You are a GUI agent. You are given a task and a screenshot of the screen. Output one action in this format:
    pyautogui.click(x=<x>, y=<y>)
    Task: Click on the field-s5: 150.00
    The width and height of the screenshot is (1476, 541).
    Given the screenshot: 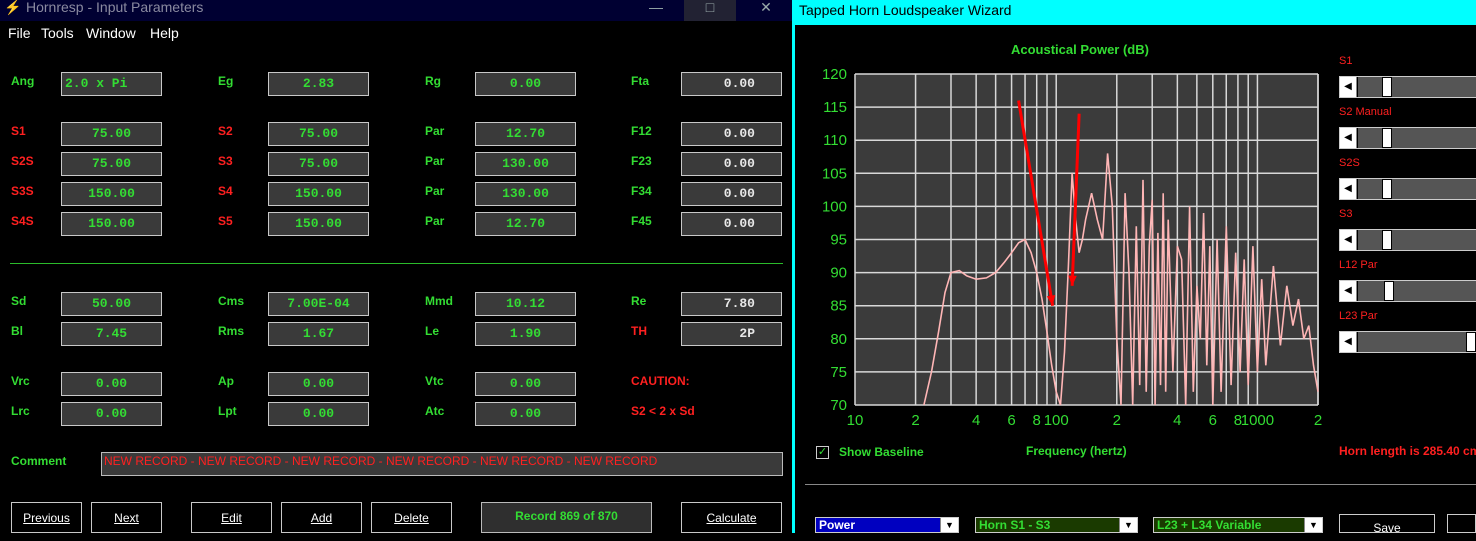 What is the action you would take?
    pyautogui.click(x=318, y=224)
    